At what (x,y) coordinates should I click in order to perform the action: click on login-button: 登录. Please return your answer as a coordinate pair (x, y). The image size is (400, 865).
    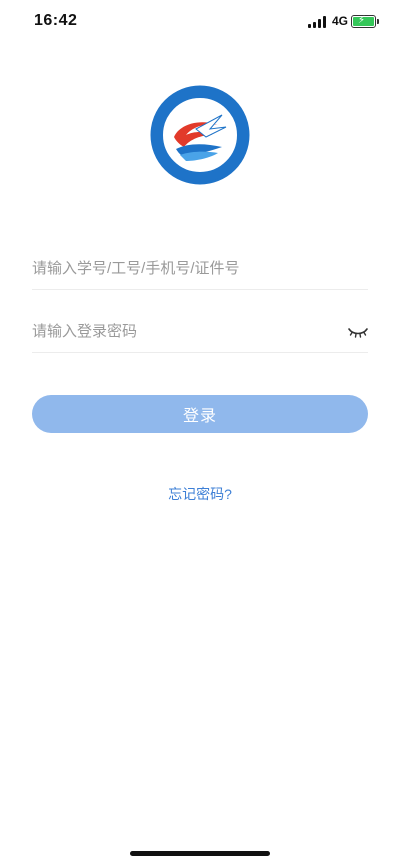
    Looking at the image, I should click on (200, 414).